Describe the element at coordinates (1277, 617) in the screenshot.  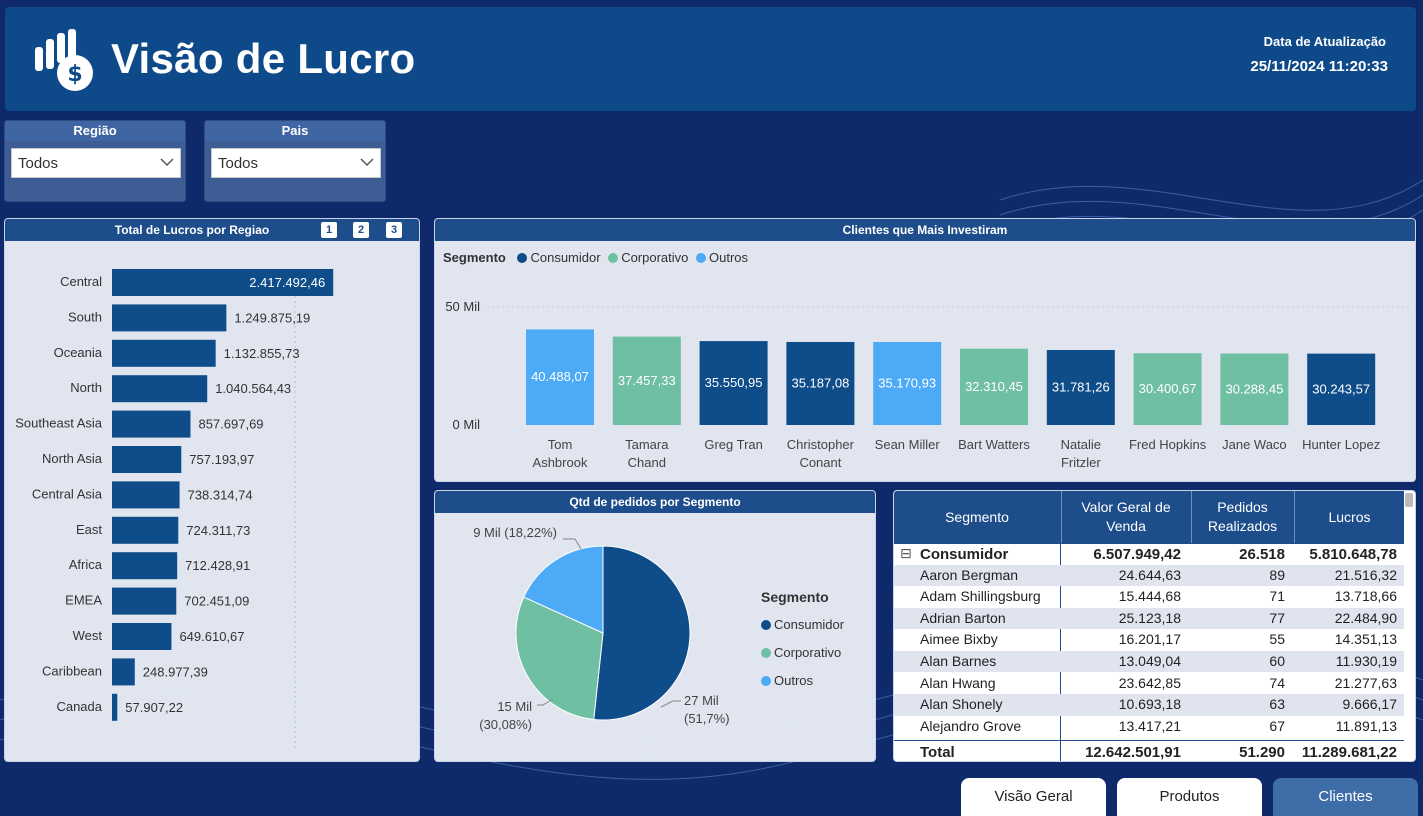
I see `pedidos-cell: 77` at that location.